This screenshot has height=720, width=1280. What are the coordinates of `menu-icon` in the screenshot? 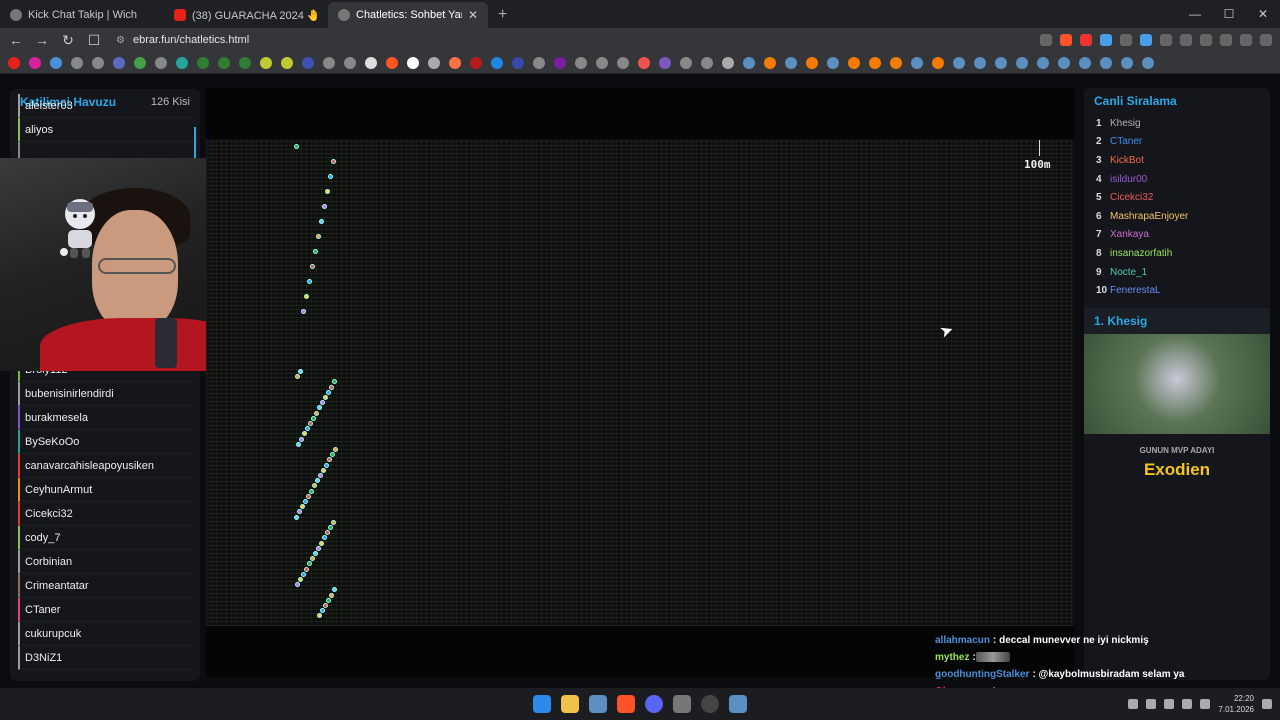 It's located at (1266, 40).